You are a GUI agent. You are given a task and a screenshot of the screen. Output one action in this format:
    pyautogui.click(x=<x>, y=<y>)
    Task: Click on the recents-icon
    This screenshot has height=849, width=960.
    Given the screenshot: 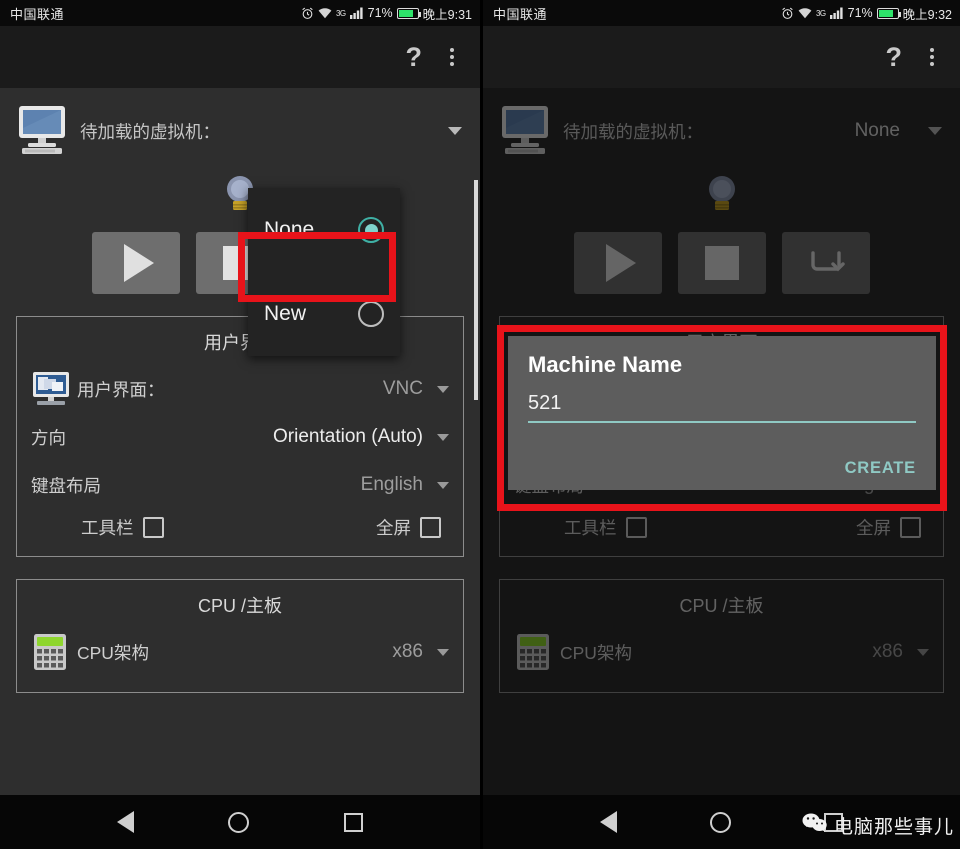 What is the action you would take?
    pyautogui.click(x=353, y=822)
    